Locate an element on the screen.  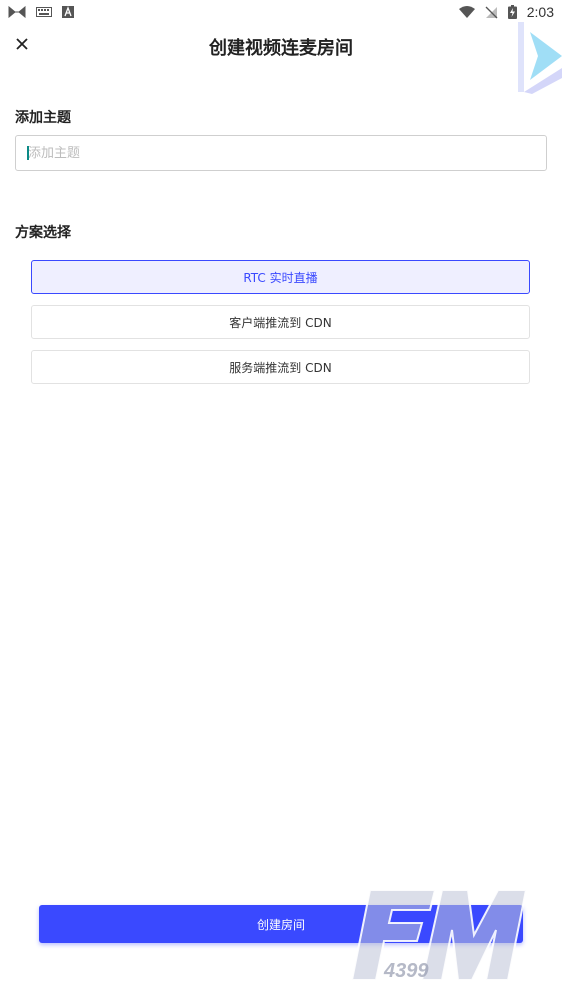
plan-option-label: 服务端推流到 CDN is located at coordinates (280, 367).